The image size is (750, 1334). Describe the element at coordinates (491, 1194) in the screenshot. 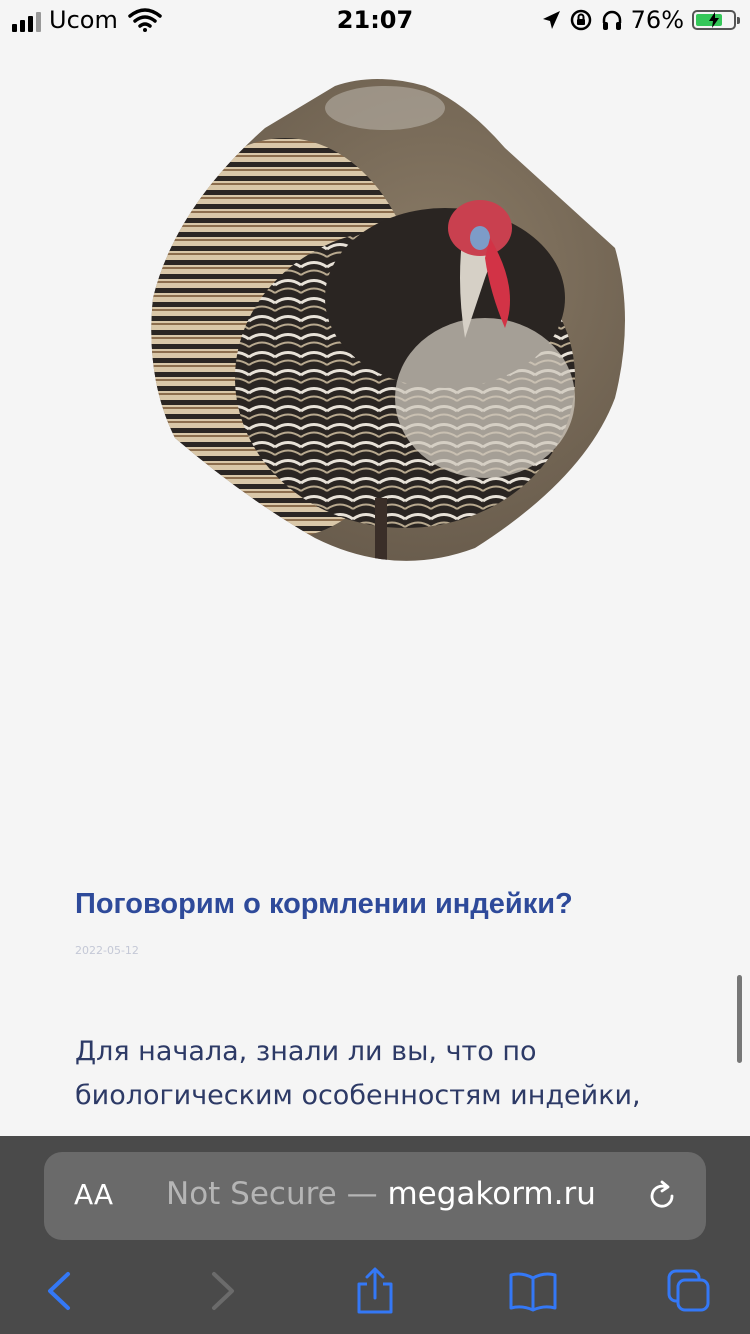

I see `domain-label: megakorm.ru` at that location.